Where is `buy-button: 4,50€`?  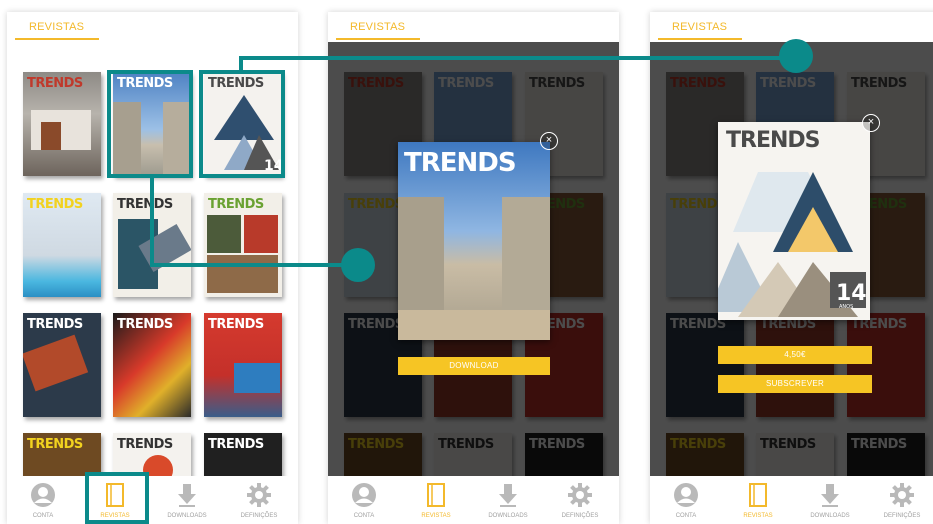
buy-button: 4,50€ is located at coordinates (795, 355).